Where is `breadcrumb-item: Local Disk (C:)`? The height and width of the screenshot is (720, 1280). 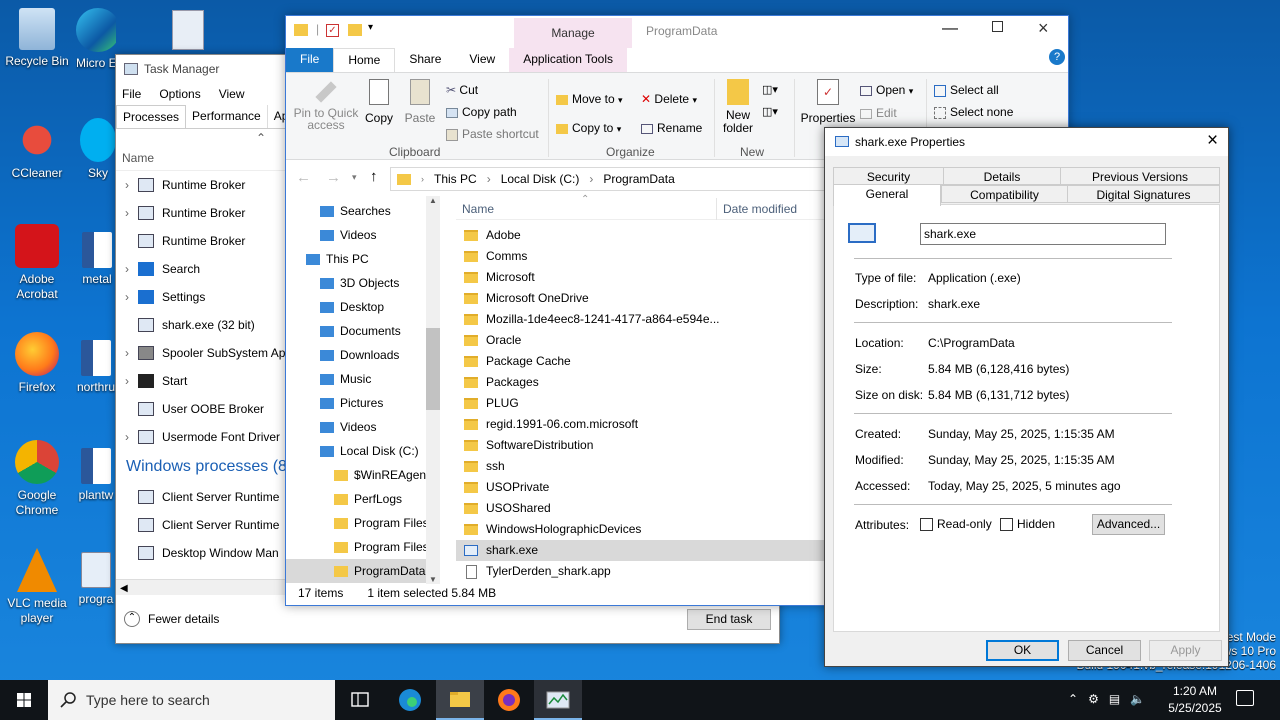 breadcrumb-item: Local Disk (C:) is located at coordinates (540, 179).